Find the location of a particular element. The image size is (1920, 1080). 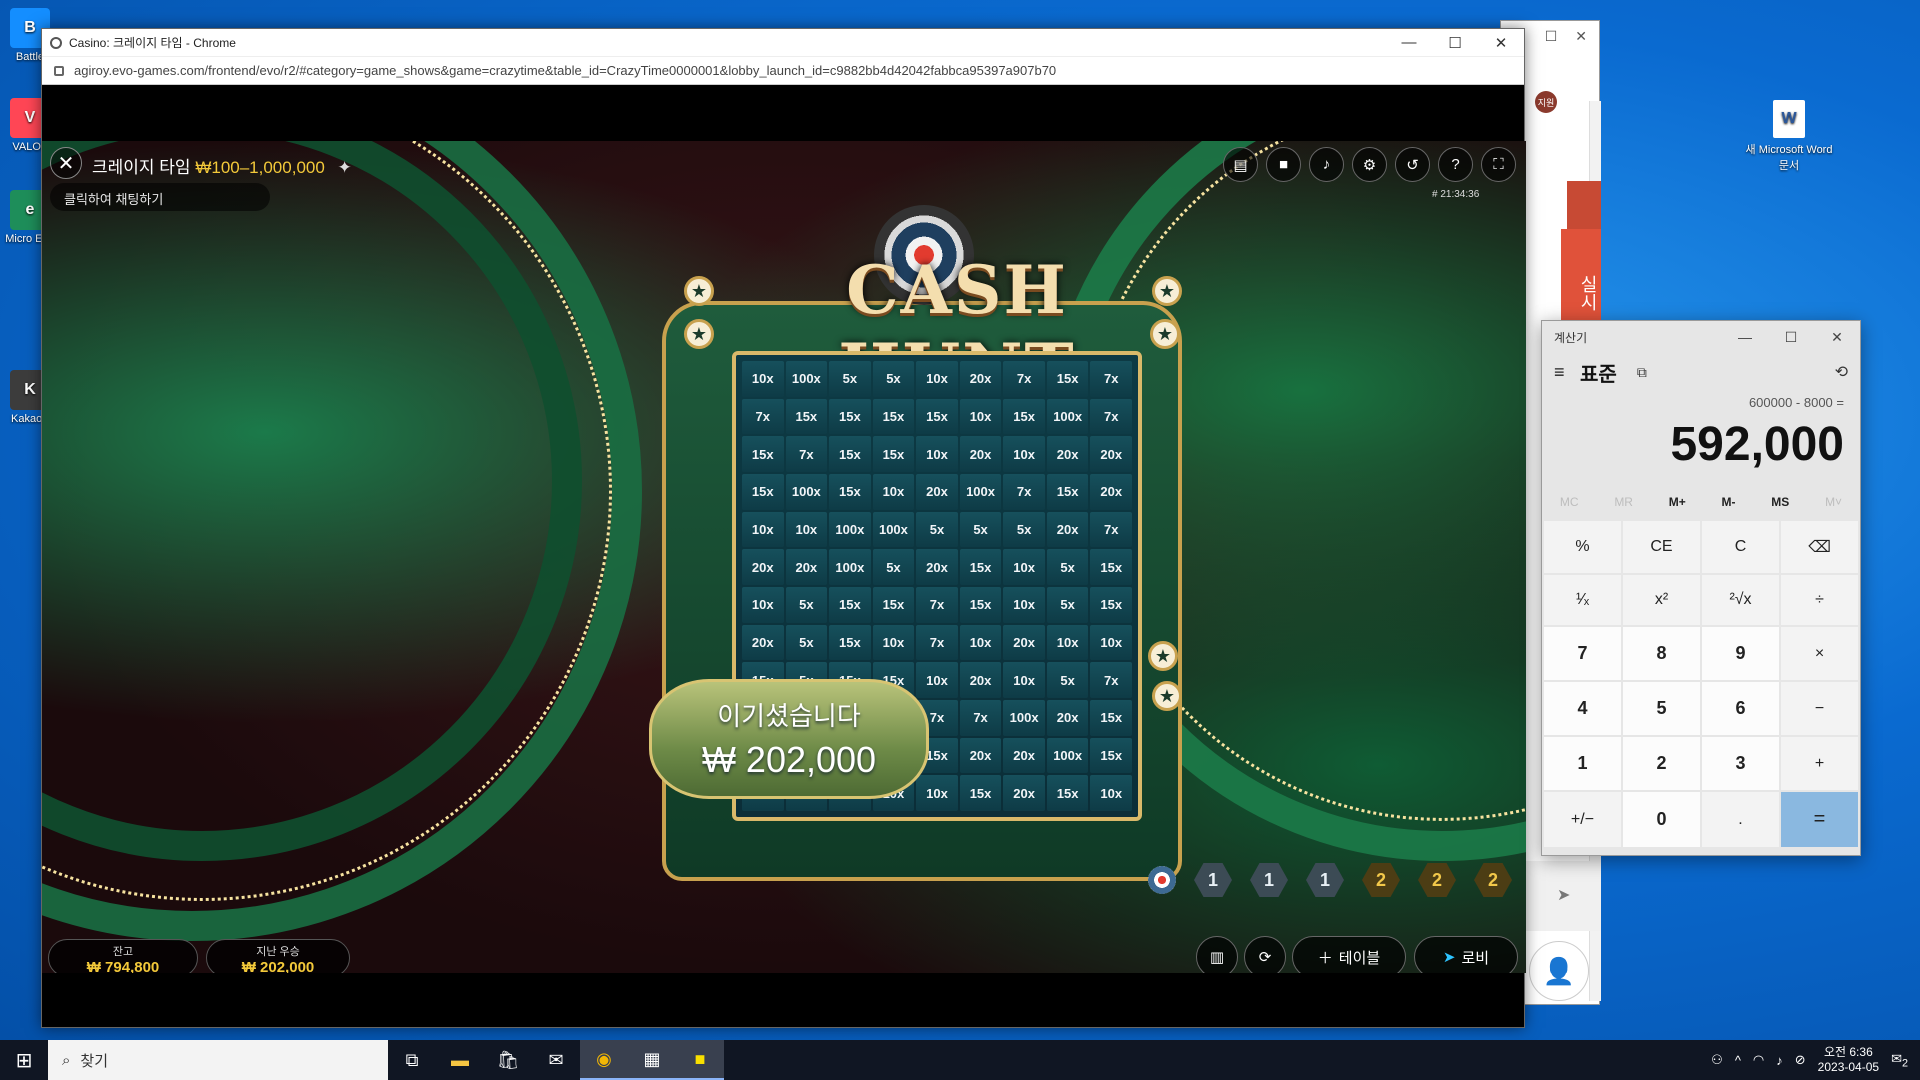

chat-icon: ▤ is located at coordinates (1240, 164).